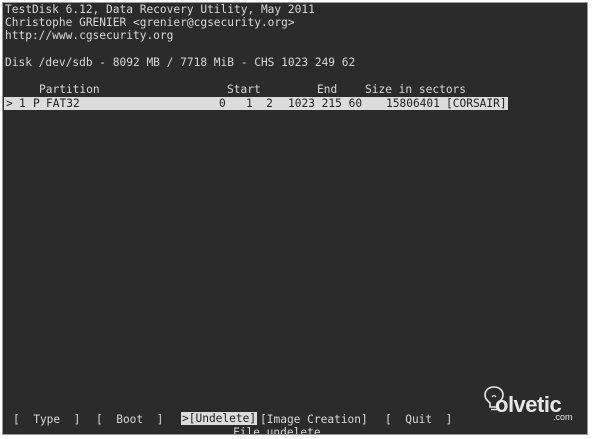 The image size is (592, 439). I want to click on partition-type: FAT32, so click(63, 103).